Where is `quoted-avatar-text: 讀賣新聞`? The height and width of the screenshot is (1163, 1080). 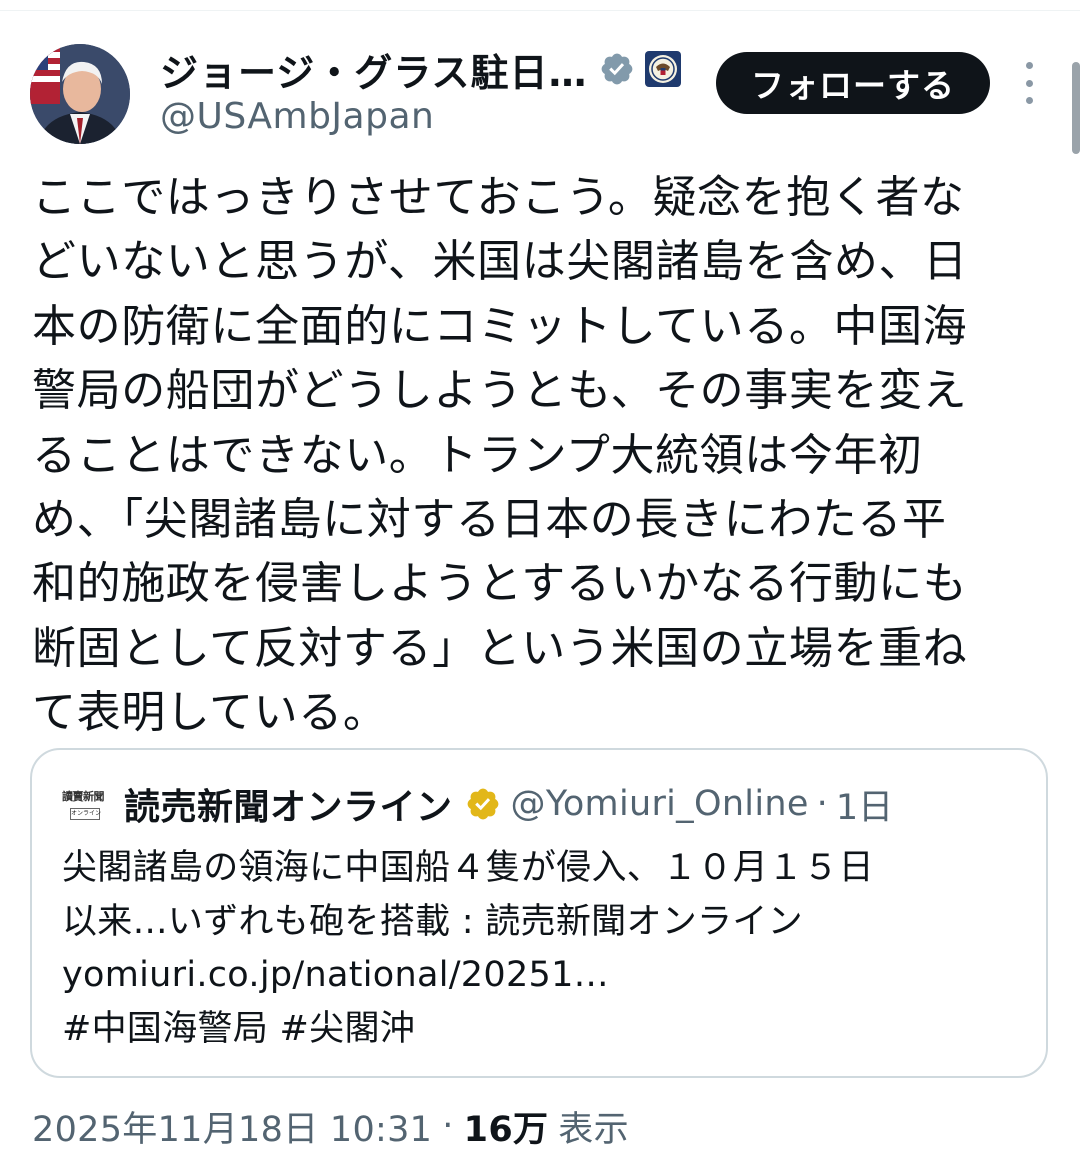
quoted-avatar-text: 讀賣新聞 is located at coordinates (83, 796).